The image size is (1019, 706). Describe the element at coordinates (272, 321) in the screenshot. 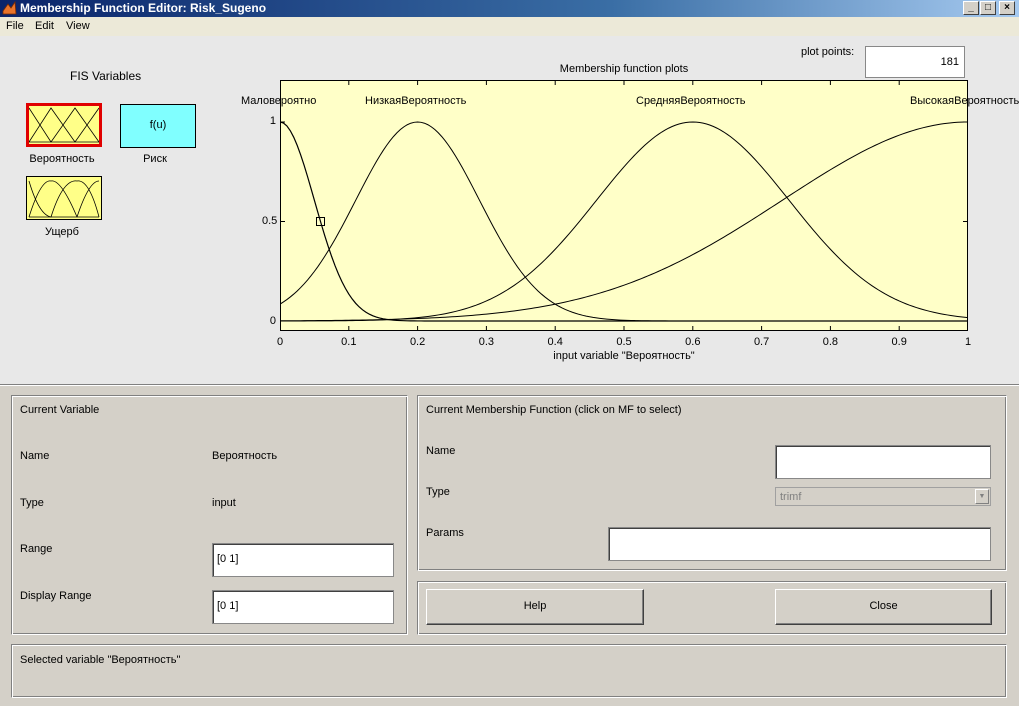

I see `y-tick-label: 0` at that location.